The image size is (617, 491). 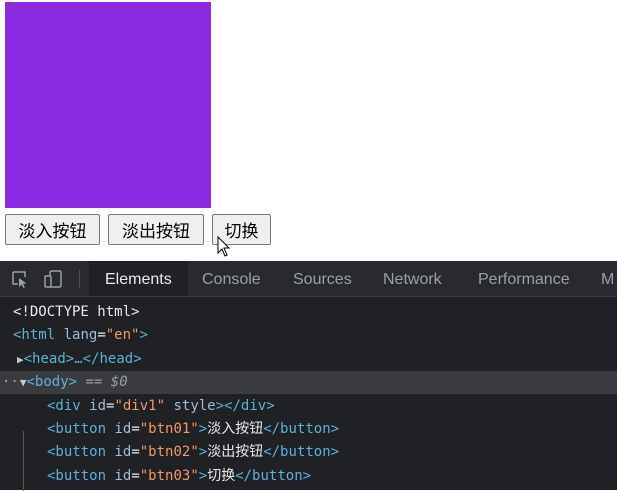 I want to click on tab-more: M, so click(x=607, y=278).